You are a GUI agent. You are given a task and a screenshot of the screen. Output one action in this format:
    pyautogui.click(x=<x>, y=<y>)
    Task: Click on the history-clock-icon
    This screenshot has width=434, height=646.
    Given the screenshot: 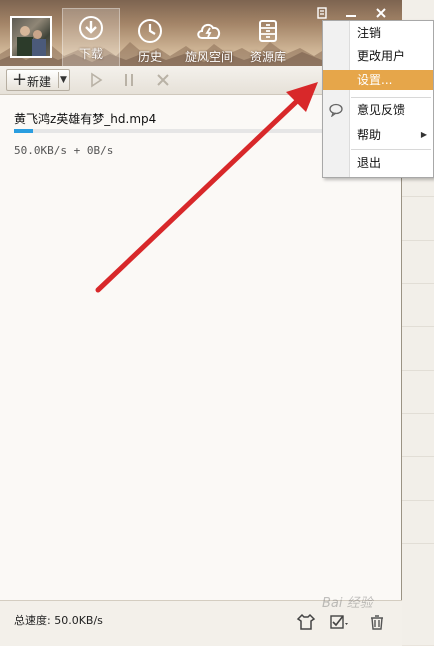 What is the action you would take?
    pyautogui.click(x=150, y=31)
    